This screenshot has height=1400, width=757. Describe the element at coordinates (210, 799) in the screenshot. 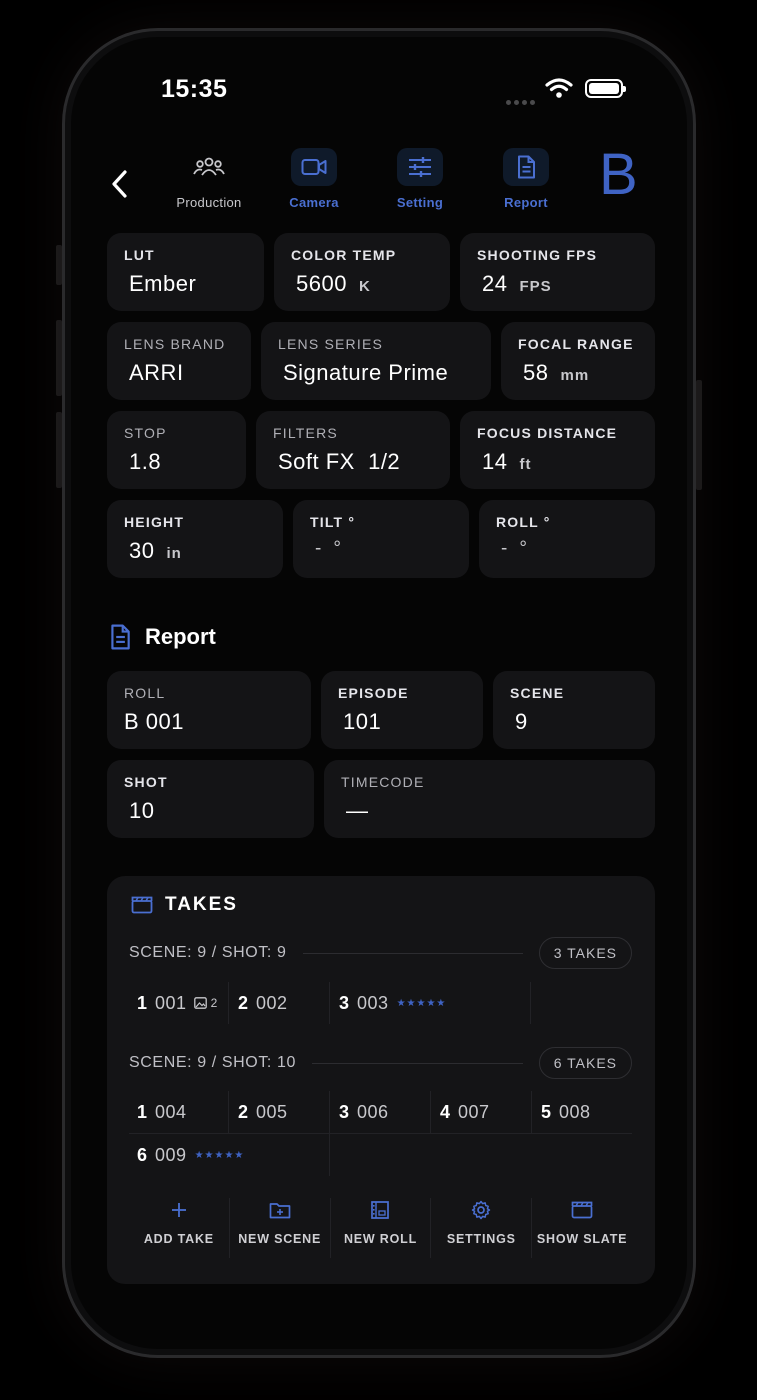

I see `shot-field: SHOT 10` at that location.